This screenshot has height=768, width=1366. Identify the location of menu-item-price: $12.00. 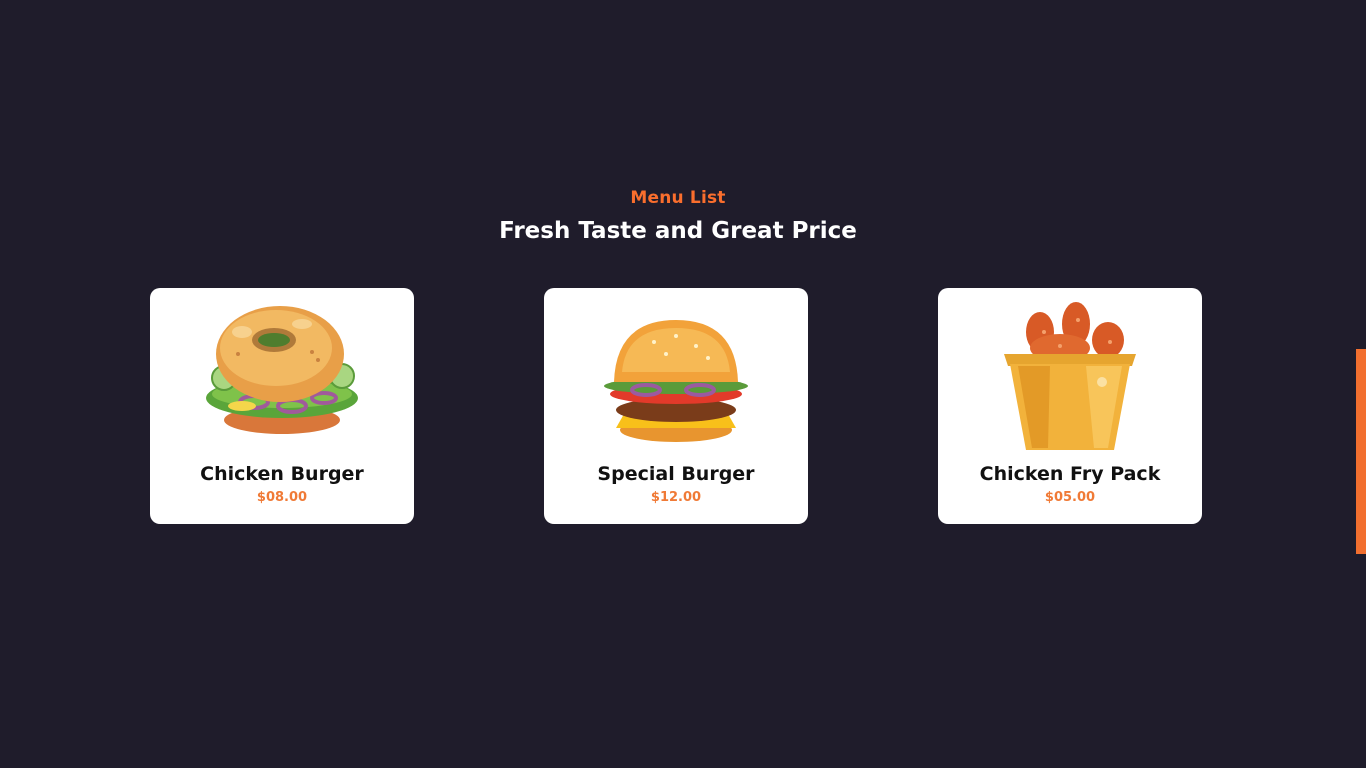
(676, 497).